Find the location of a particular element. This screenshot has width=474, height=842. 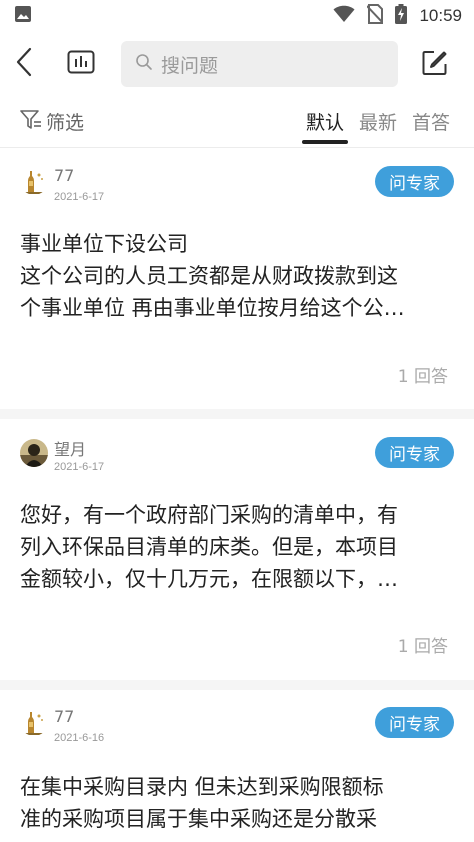

question-text: 在集中采购目录内 但未达到采购限额标 准的采购项目属于集中采购还是分散采 is located at coordinates (237, 803).